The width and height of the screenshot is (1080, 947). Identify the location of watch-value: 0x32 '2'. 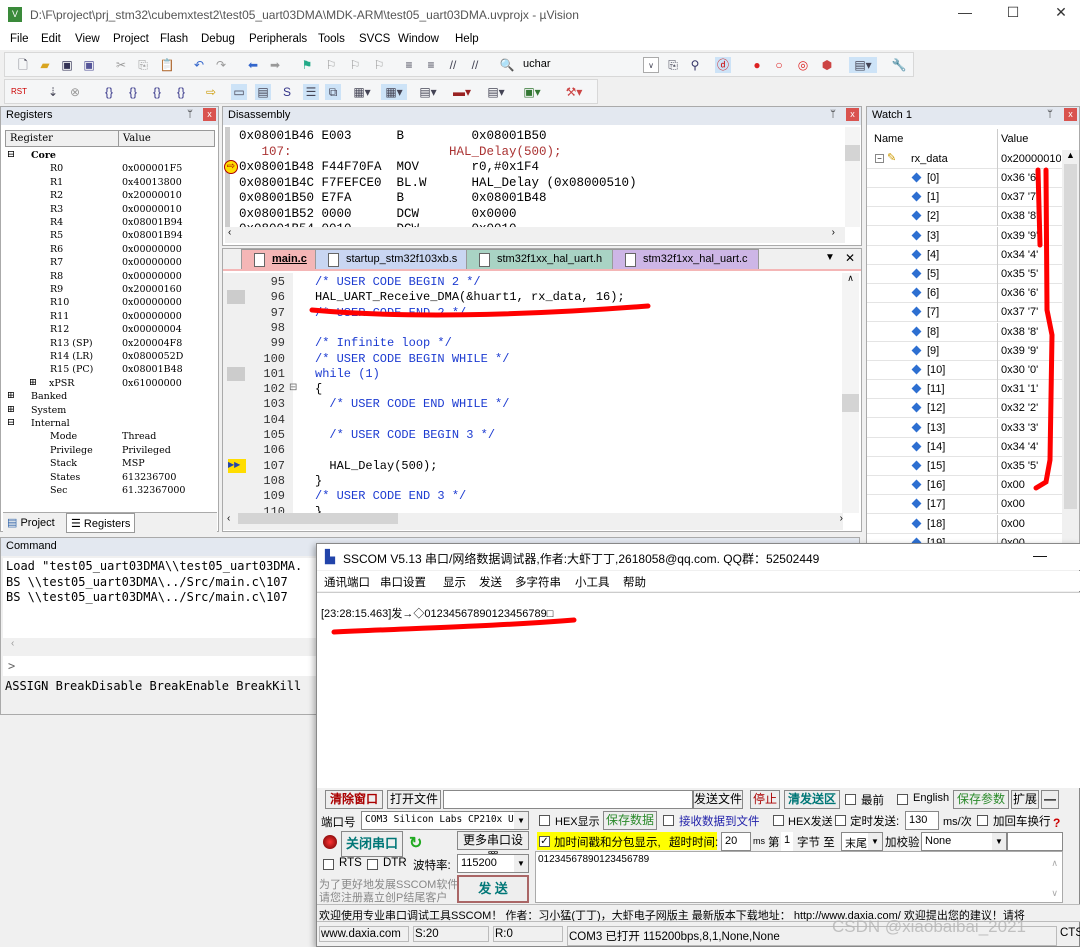
(1029, 409).